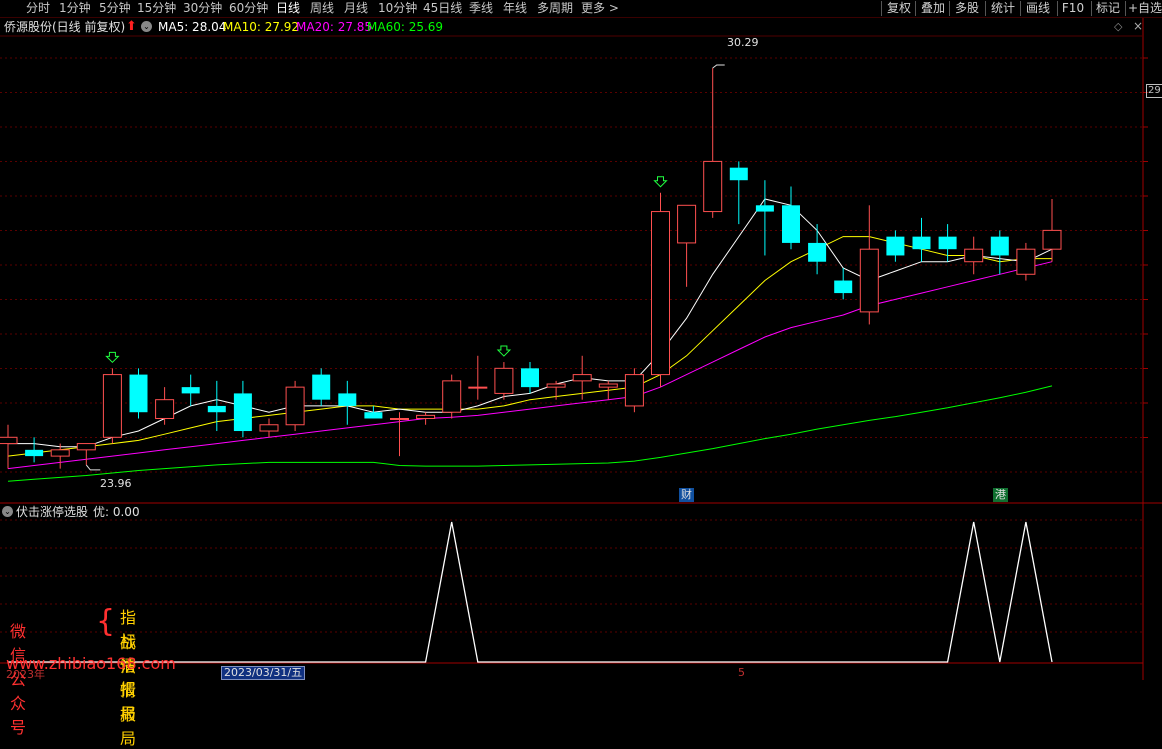 This screenshot has height=749, width=1162. Describe the element at coordinates (899, 8) in the screenshot. I see `toolbar-action-0: 复权` at that location.